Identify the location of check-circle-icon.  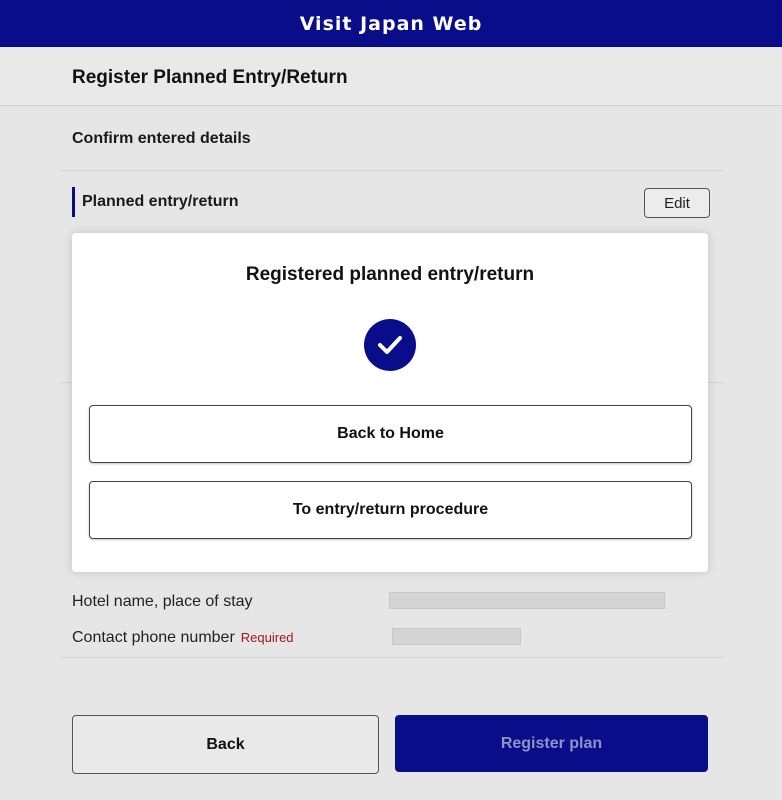
(390, 345).